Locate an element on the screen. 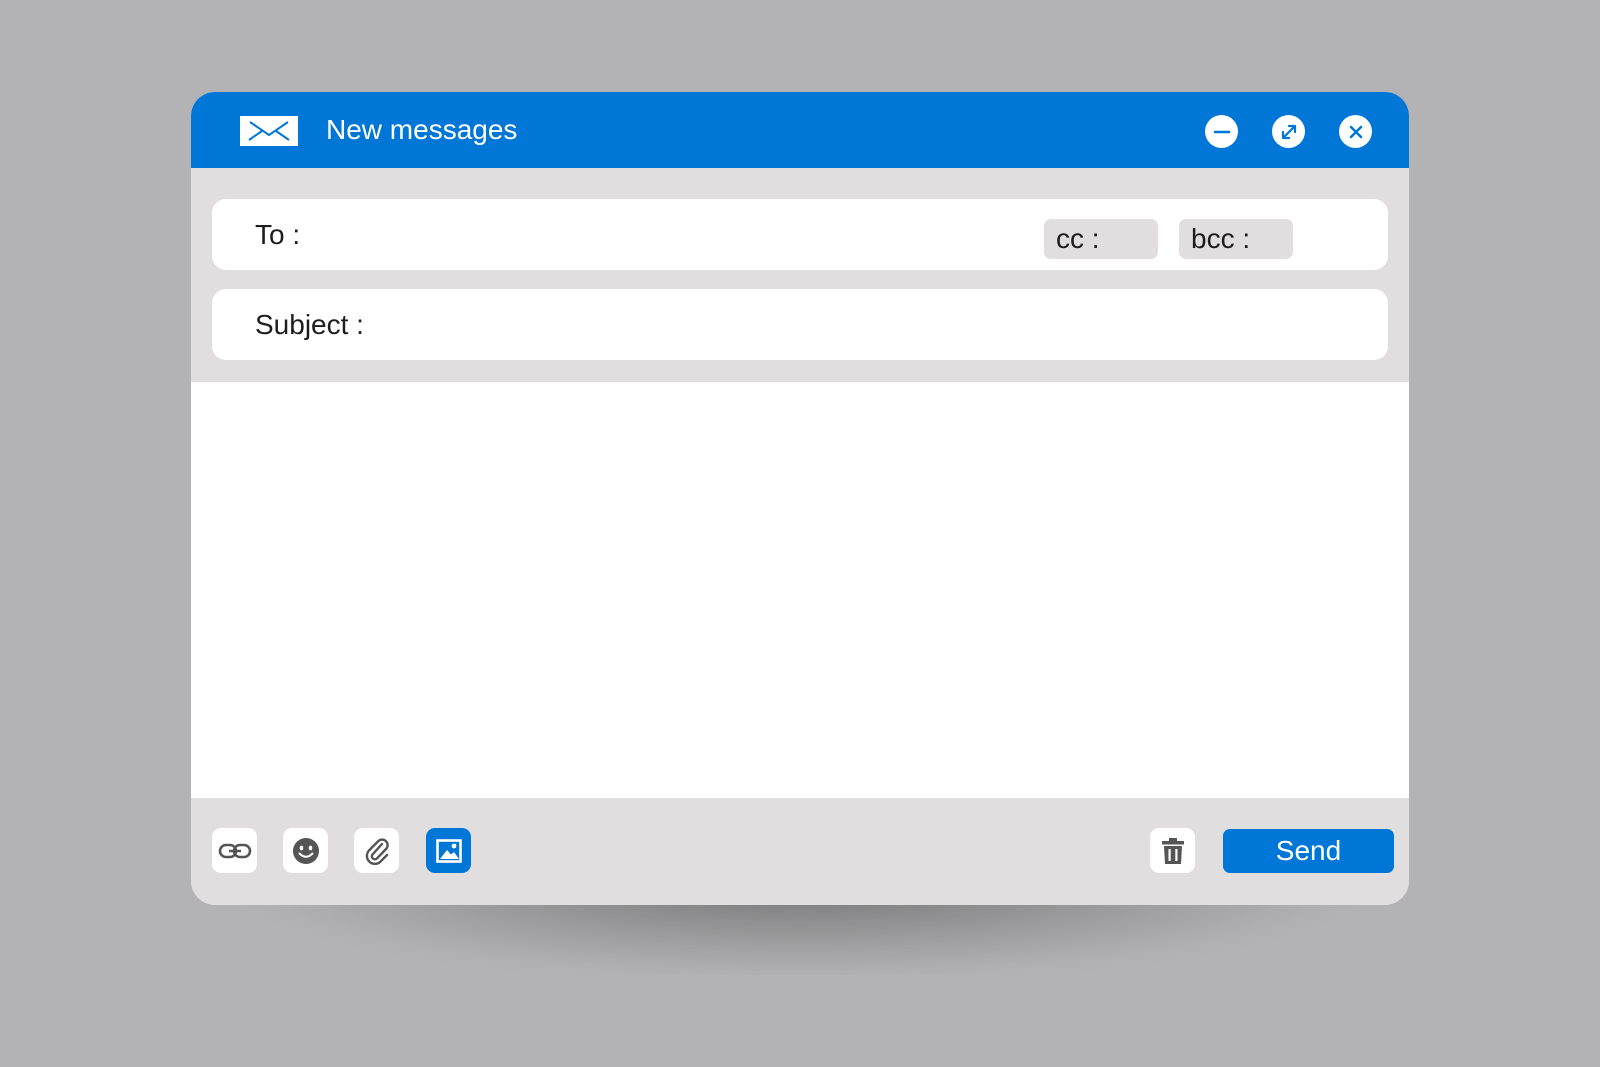  trash-icon is located at coordinates (1173, 851).